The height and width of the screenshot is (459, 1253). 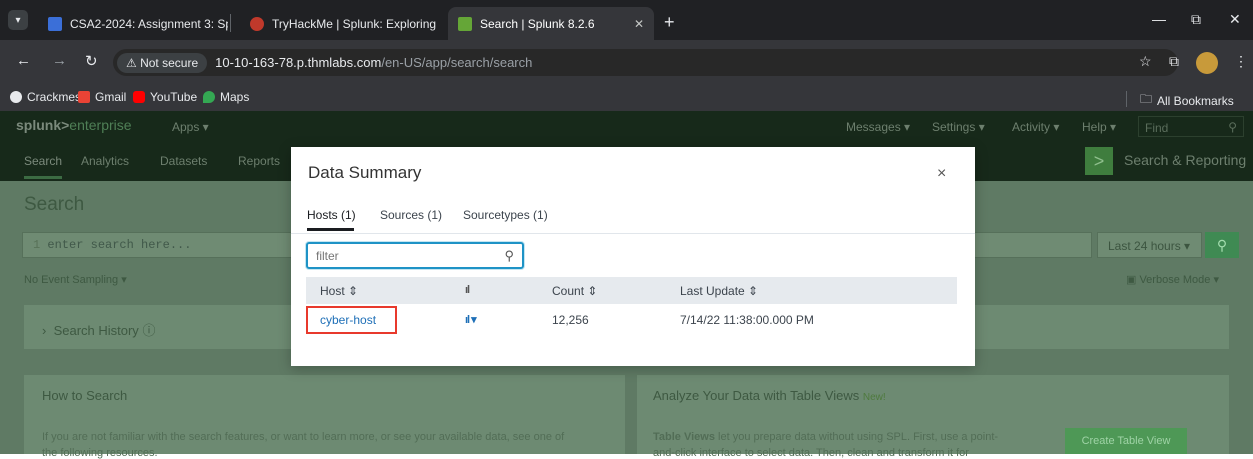 I want to click on hosts-table-header: Host ⇕ ıl Count ⇕ Last Update ⇕, so click(x=631, y=290).